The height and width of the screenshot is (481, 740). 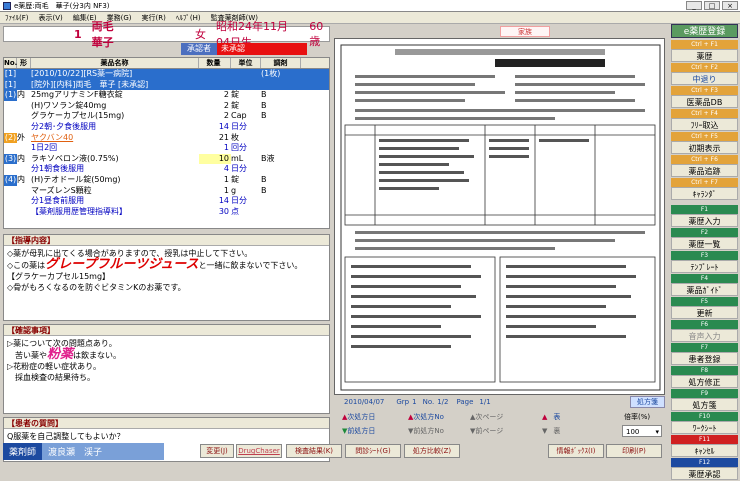 What do you see at coordinates (373, 451) in the screenshot?
I see `questionnaire-button: 問診ｼｰﾄ(G)` at bounding box center [373, 451].